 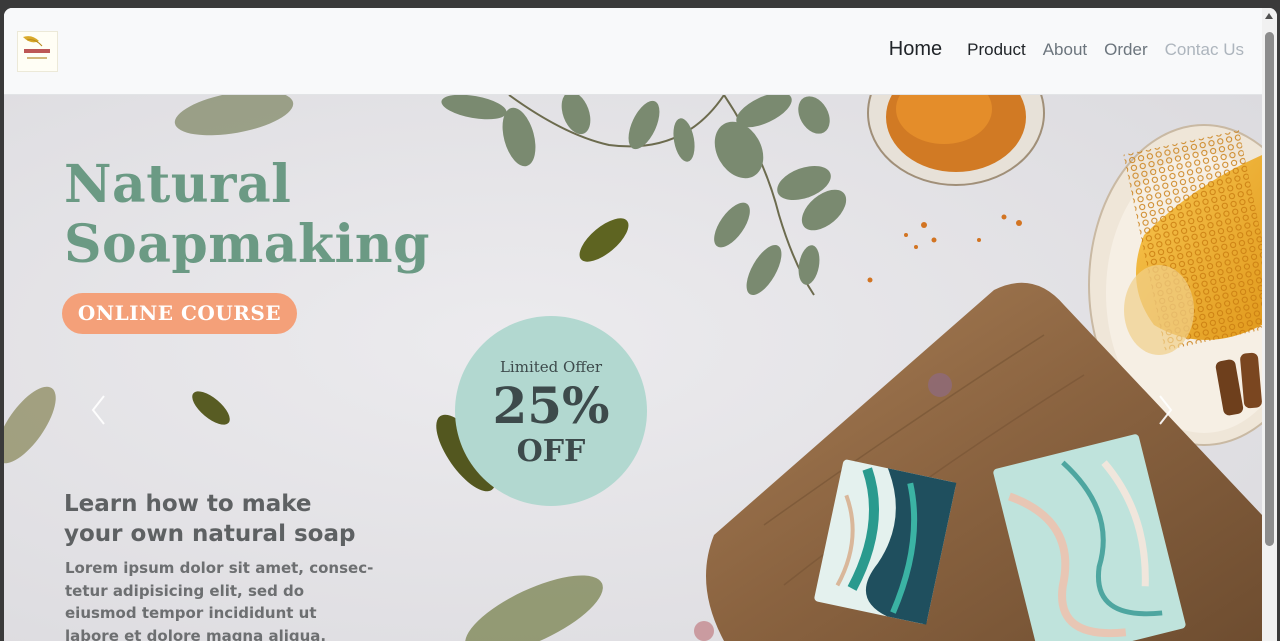 I want to click on offer-percent: 25%, so click(x=551, y=405).